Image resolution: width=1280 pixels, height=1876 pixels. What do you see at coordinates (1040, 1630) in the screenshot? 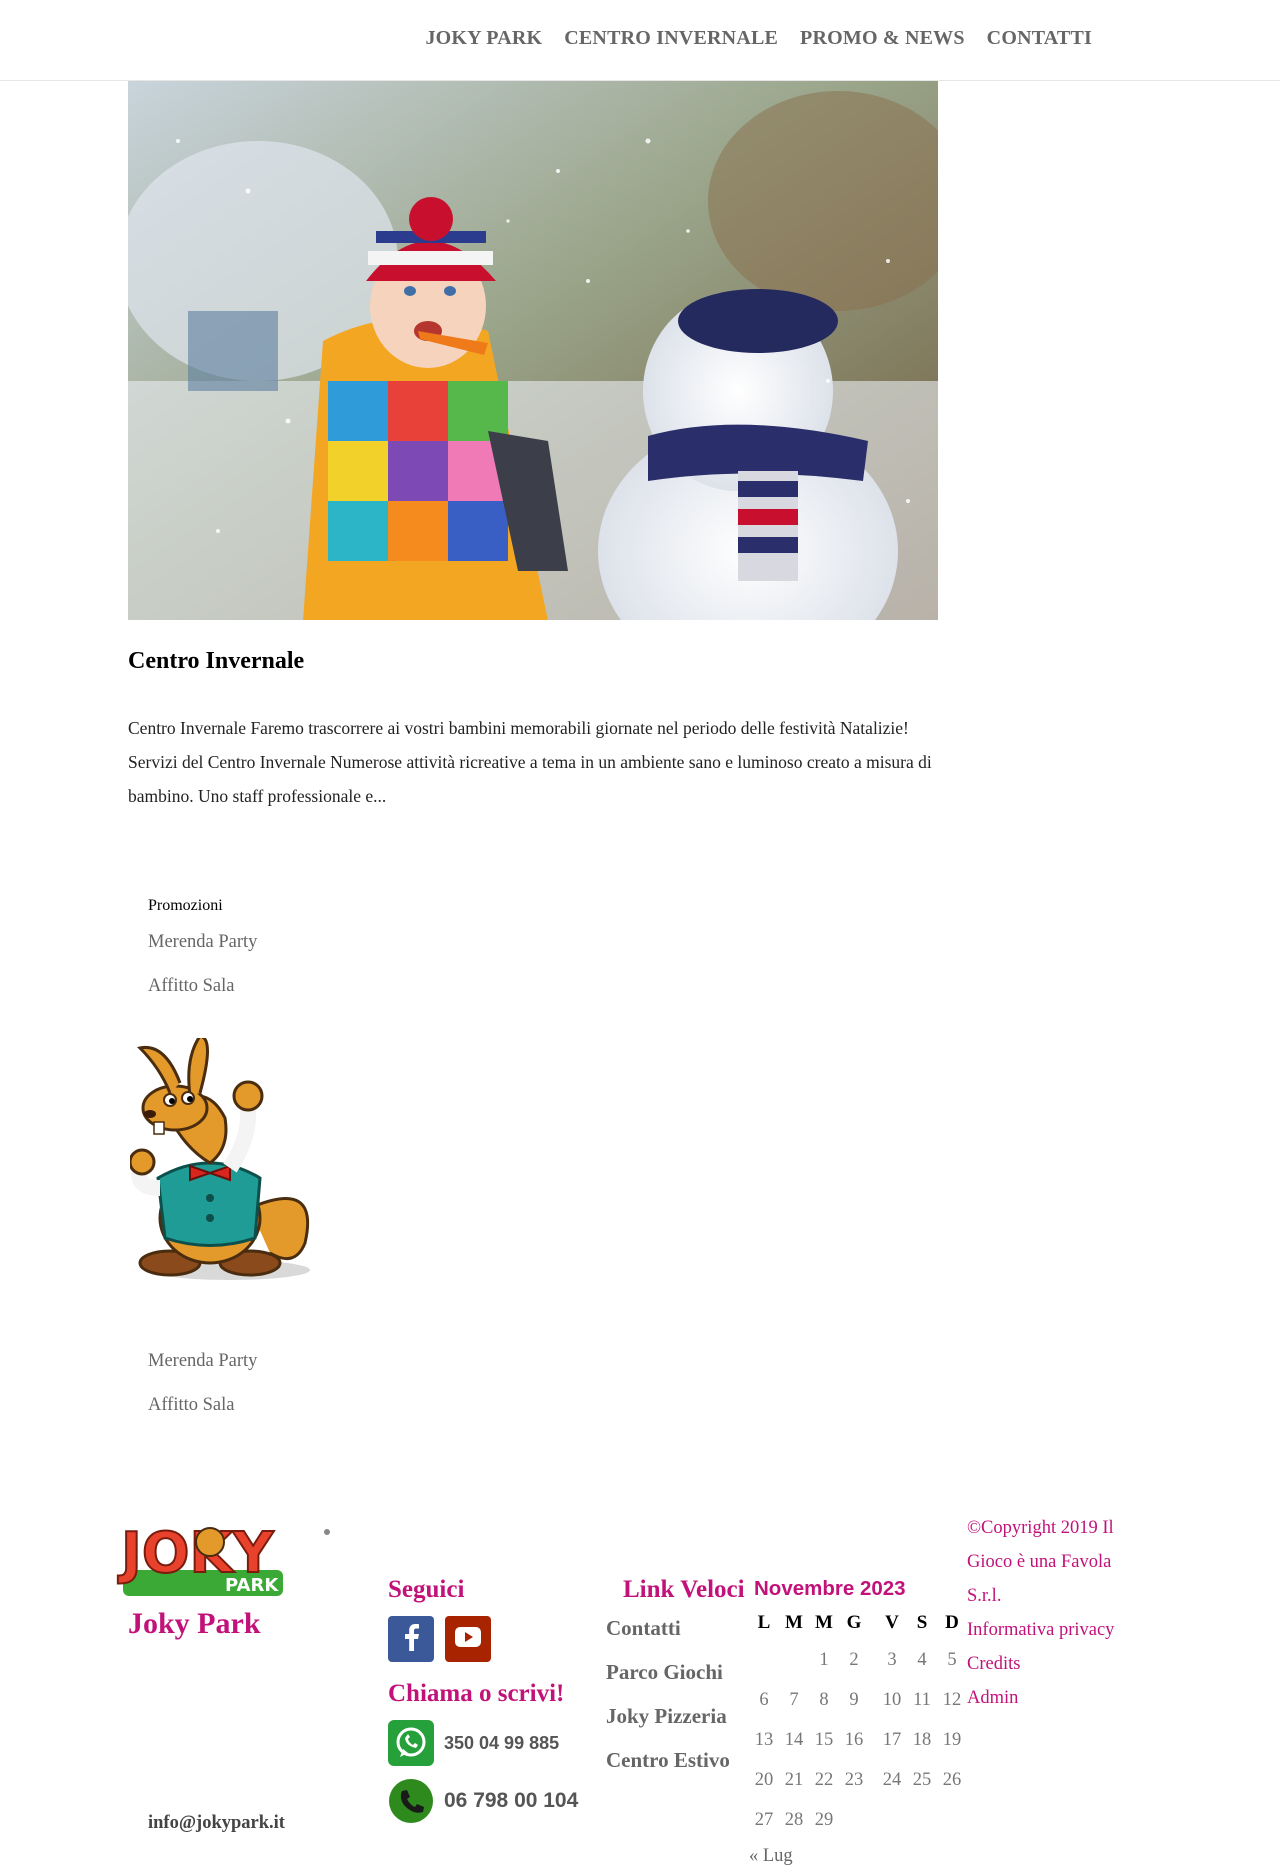
I see `privacy-link: Informativa privacy` at bounding box center [1040, 1630].